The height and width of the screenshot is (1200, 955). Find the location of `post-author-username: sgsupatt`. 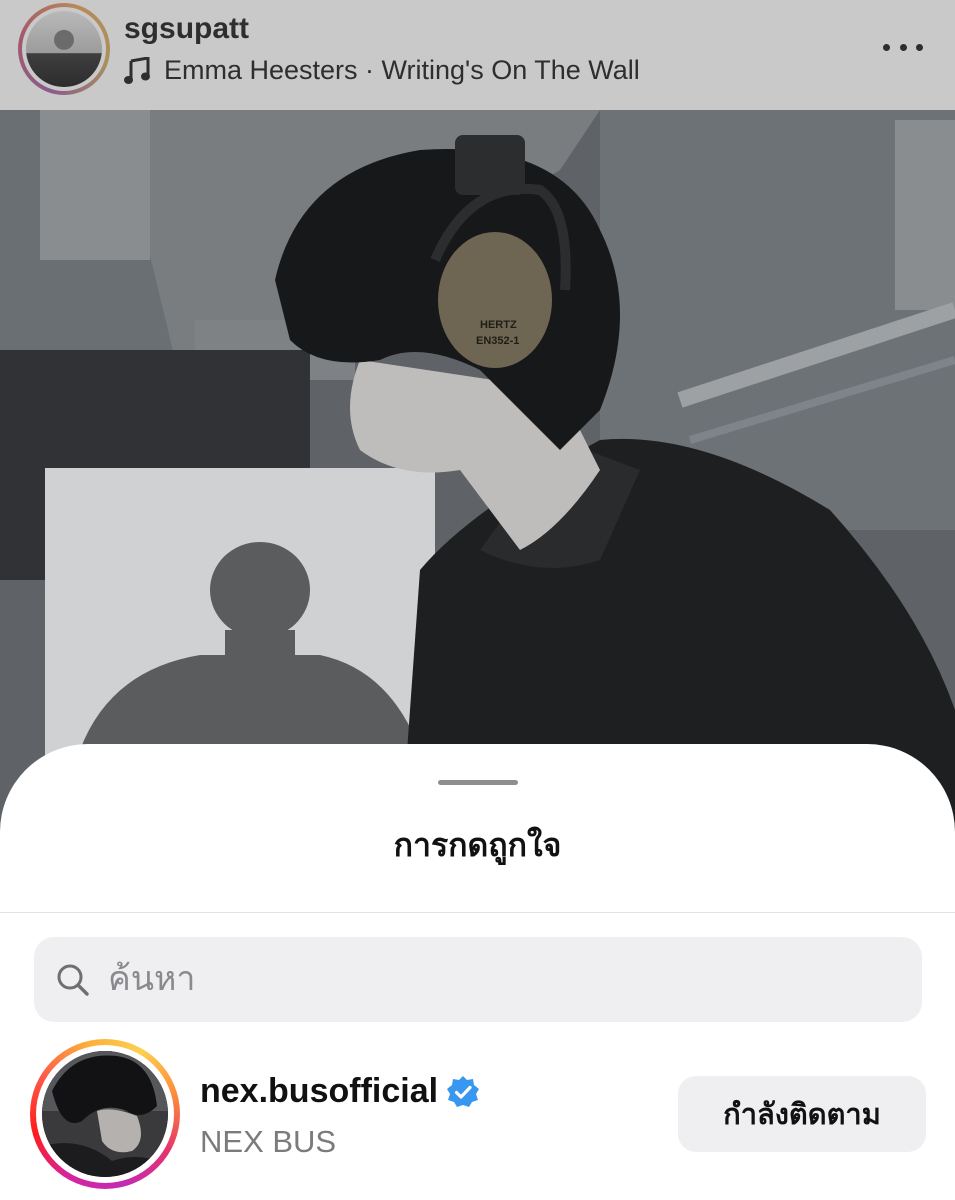

post-author-username: sgsupatt is located at coordinates (186, 29).